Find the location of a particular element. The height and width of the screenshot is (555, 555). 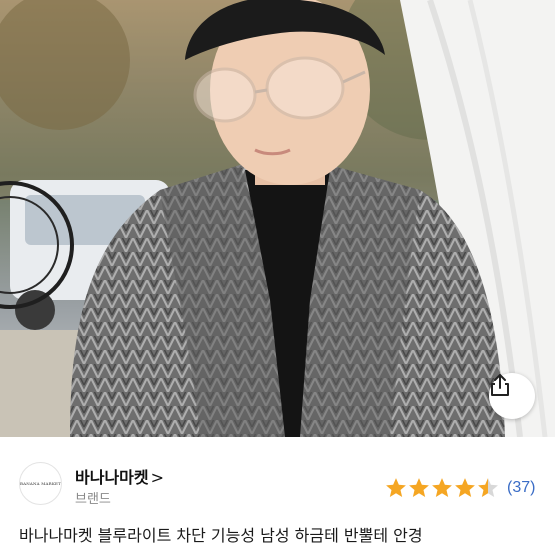

brand-name: 바나나마켓 is located at coordinates (112, 477).